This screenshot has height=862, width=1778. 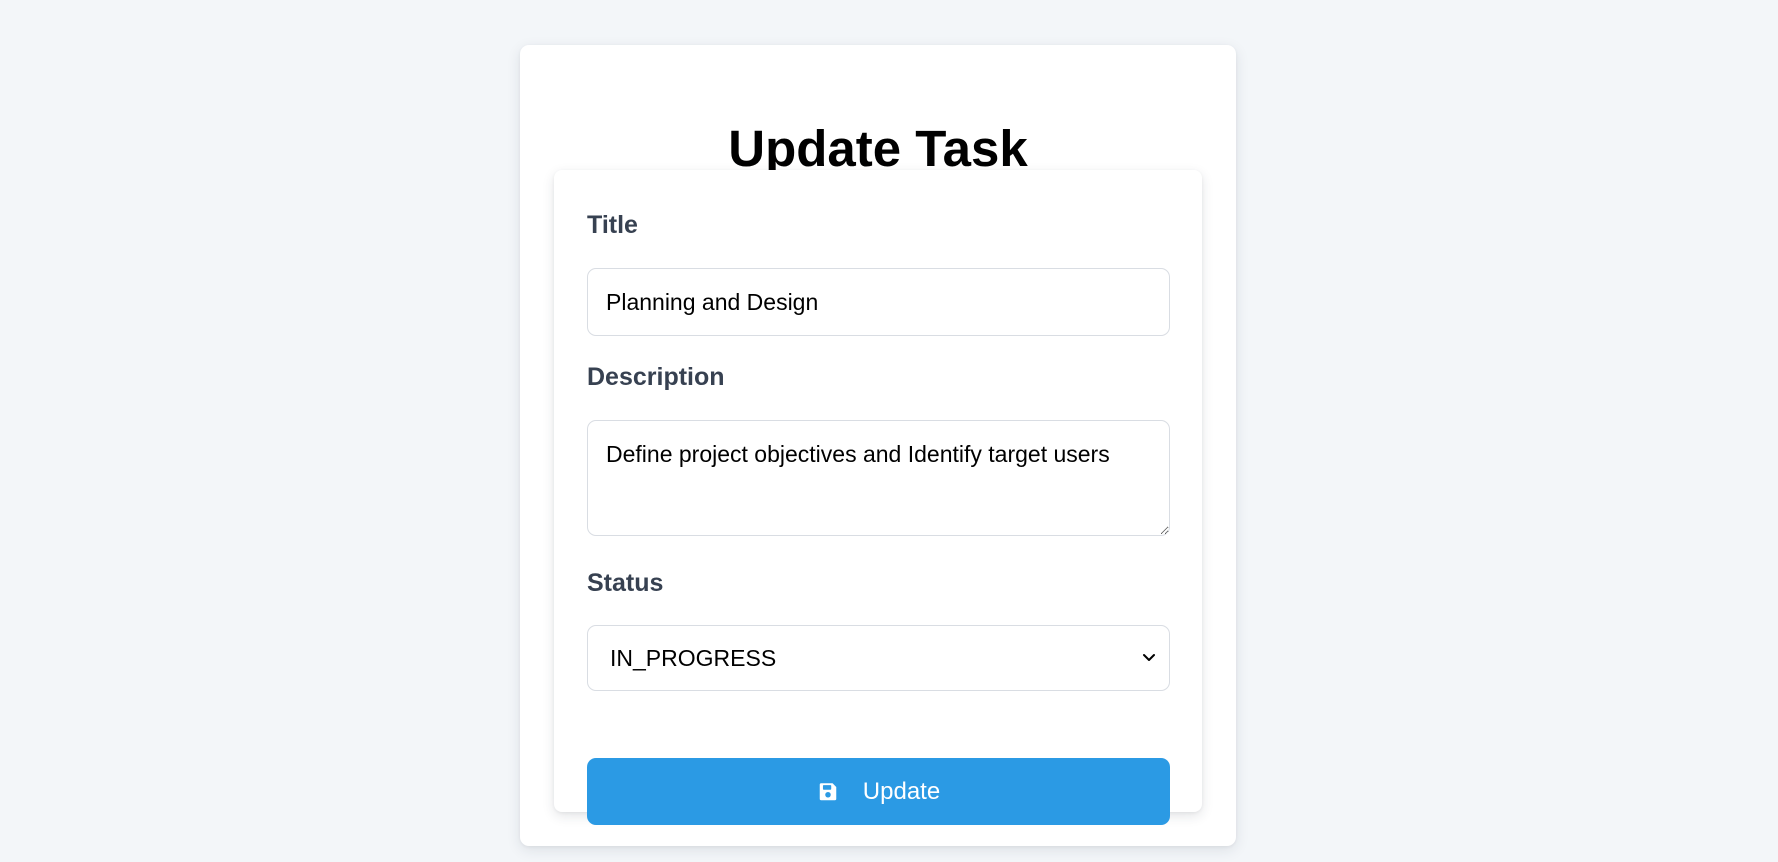 What do you see at coordinates (693, 658) in the screenshot?
I see `status-select-value: IN_PROGRESS` at bounding box center [693, 658].